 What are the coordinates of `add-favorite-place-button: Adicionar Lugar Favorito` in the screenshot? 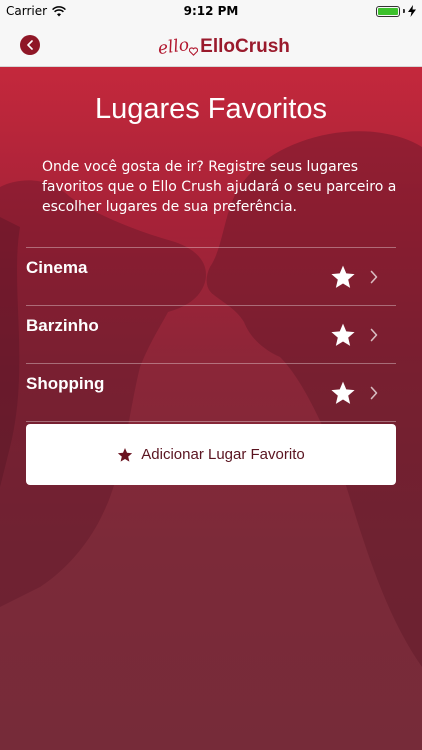 It's located at (211, 454).